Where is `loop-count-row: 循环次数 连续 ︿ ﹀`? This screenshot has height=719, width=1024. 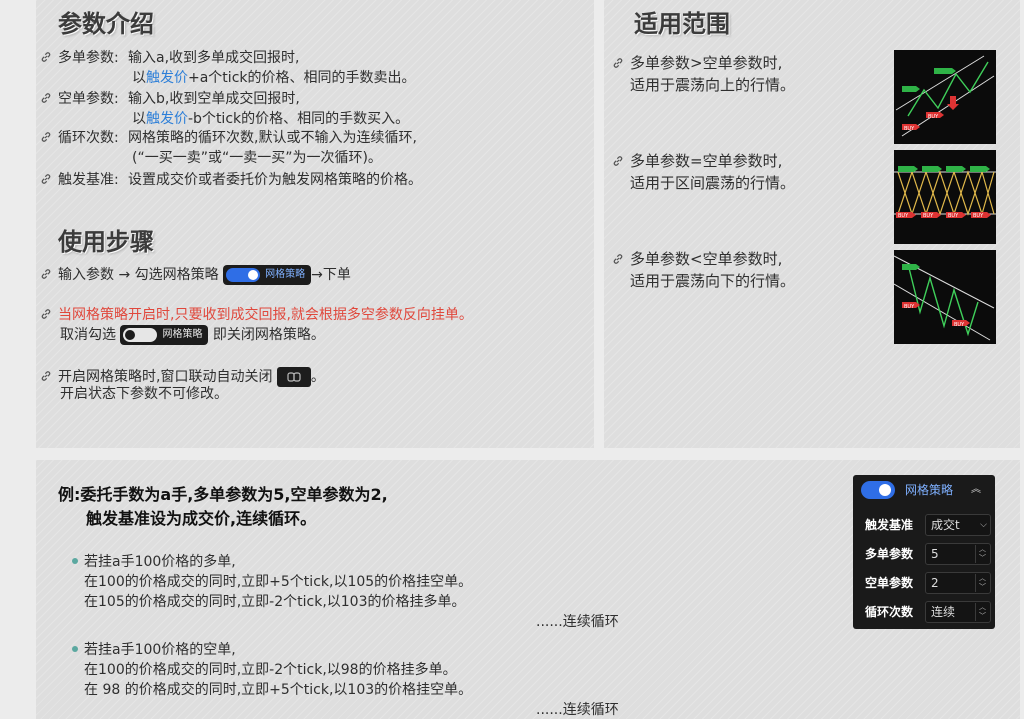
loop-count-row: 循环次数 连续 ︿ ﹀ is located at coordinates (926, 612).